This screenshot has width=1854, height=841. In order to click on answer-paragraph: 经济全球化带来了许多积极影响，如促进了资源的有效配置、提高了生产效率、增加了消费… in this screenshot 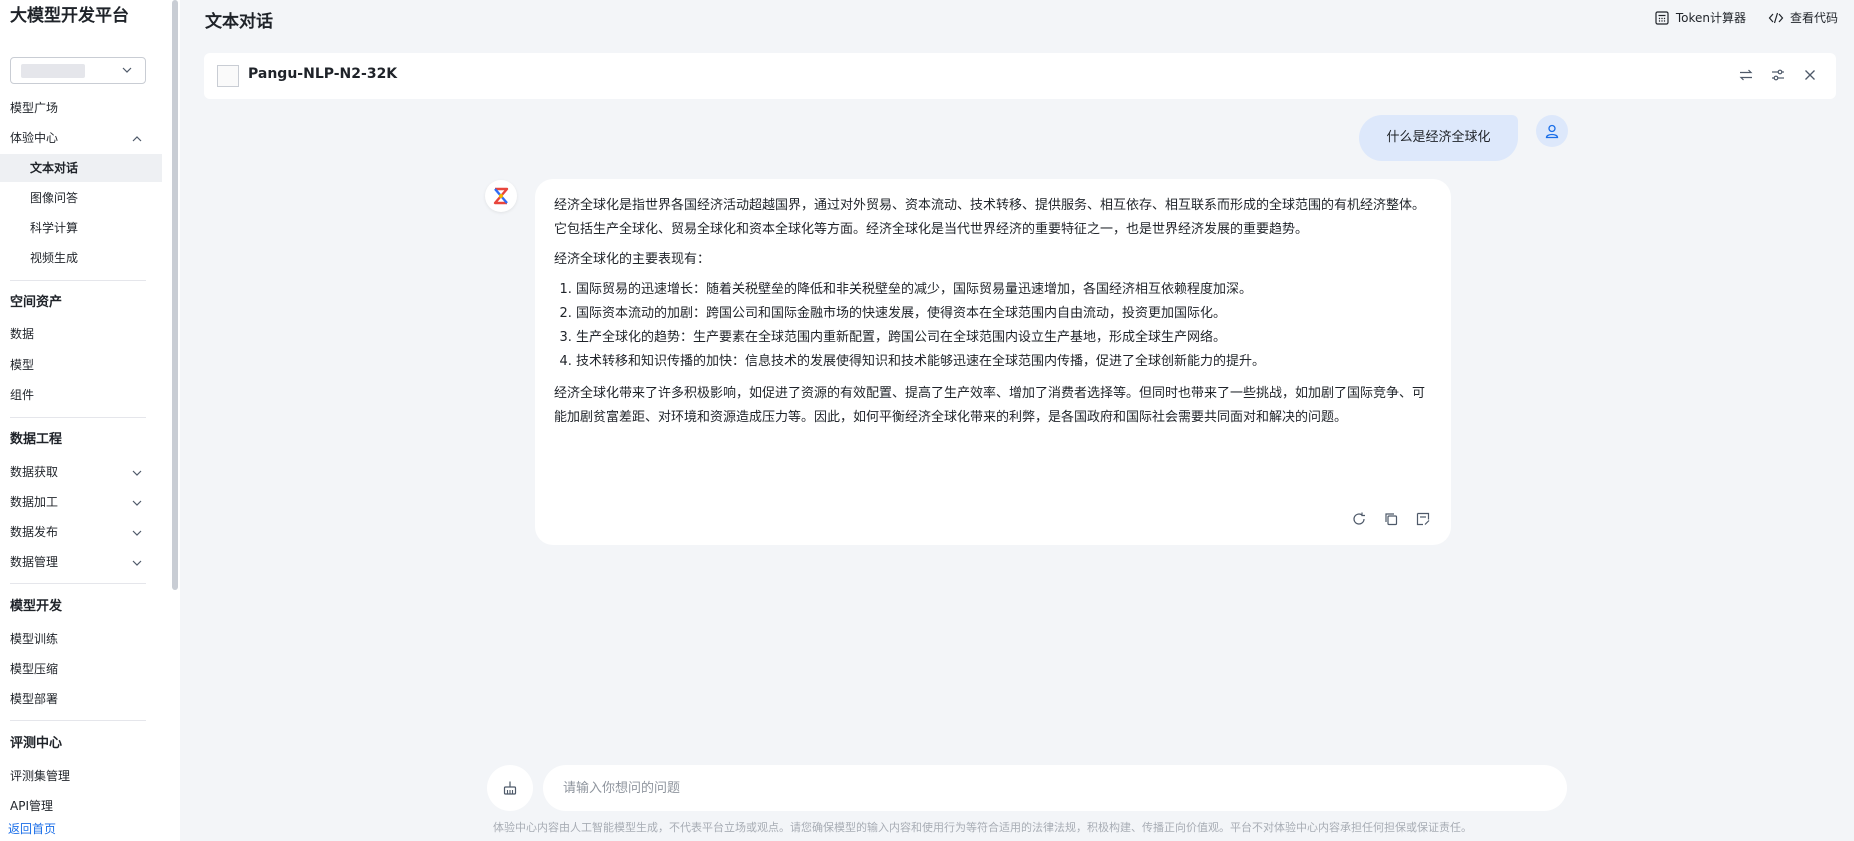, I will do `click(990, 405)`.